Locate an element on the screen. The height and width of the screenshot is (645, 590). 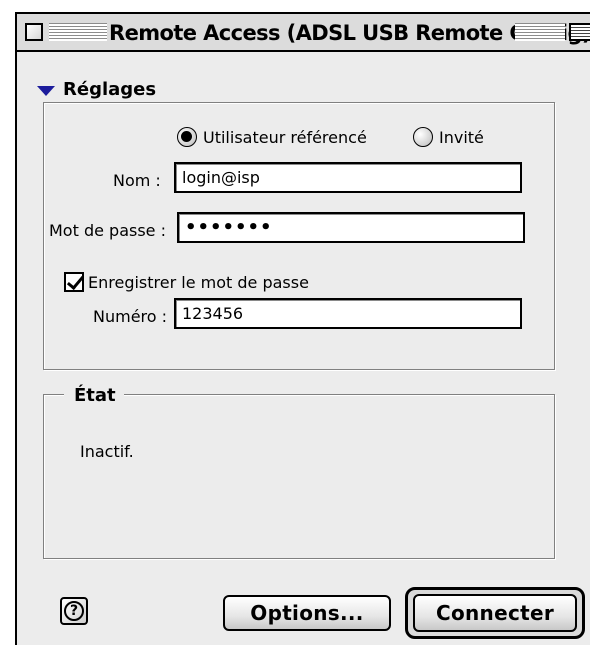
state-group-title: État is located at coordinates (94, 396).